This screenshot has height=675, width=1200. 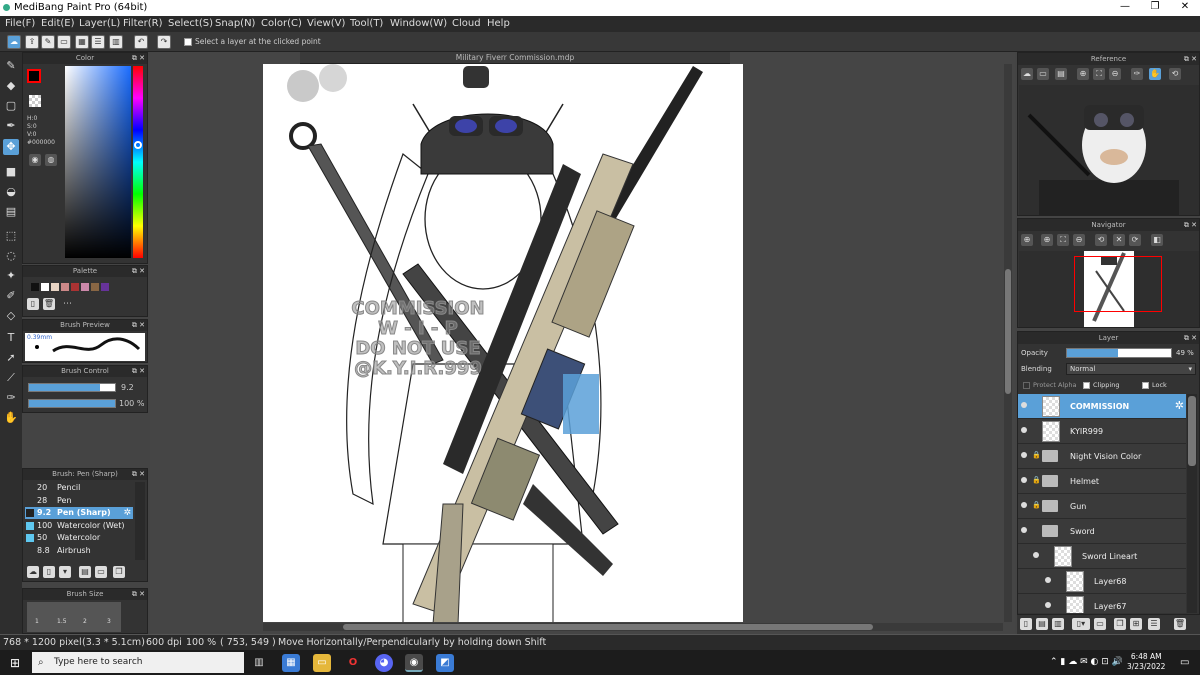 I want to click on menu-snap: Snap(N), so click(x=235, y=23).